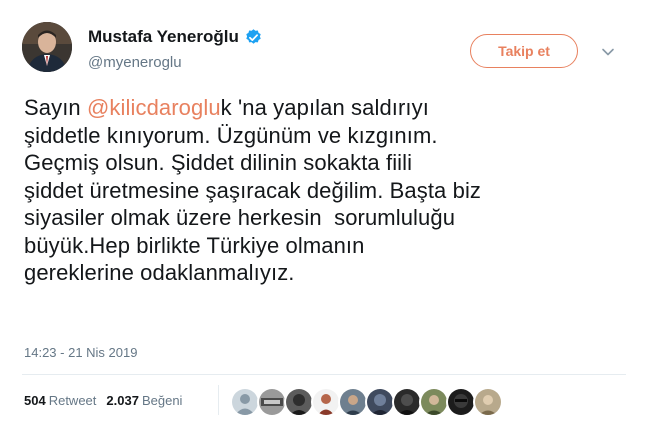 The height and width of the screenshot is (429, 648). I want to click on retweet-stat: 504 Retweet, so click(60, 400).